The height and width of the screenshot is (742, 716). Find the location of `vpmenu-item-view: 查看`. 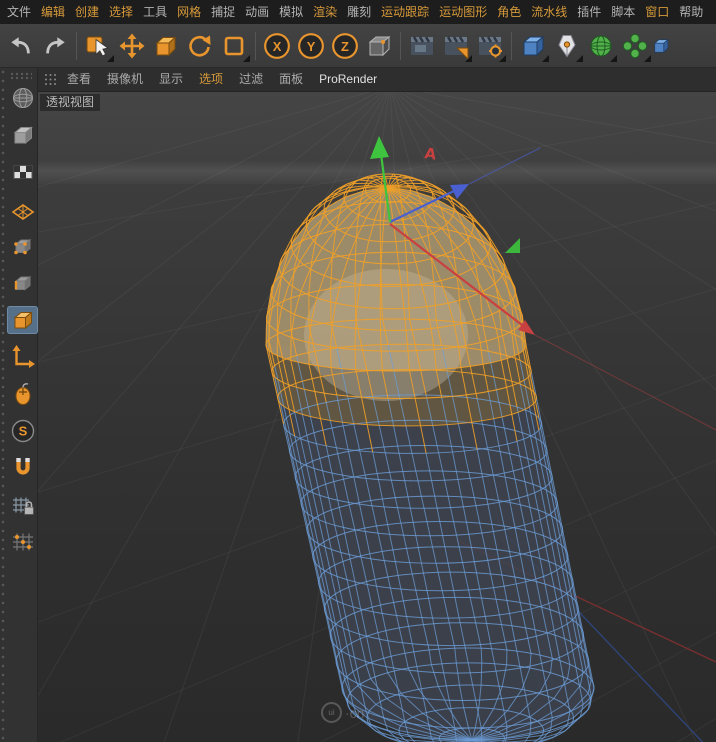

vpmenu-item-view: 查看 is located at coordinates (79, 79).